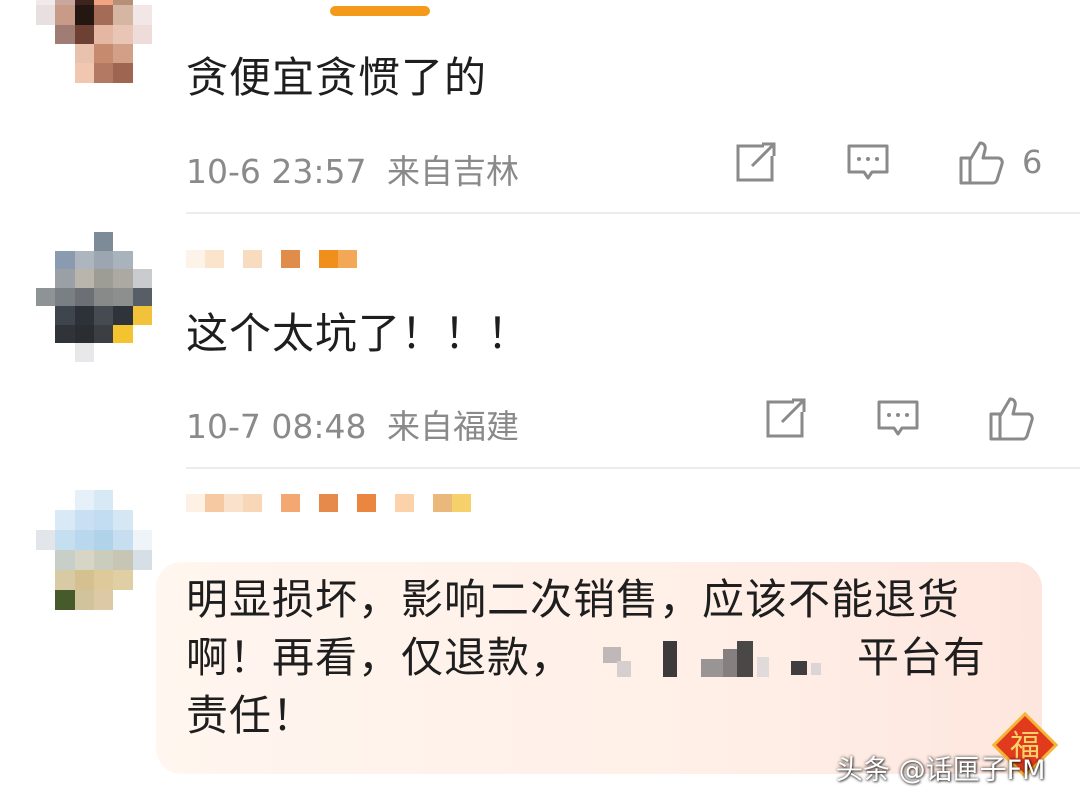 This screenshot has height=803, width=1080. What do you see at coordinates (276, 426) in the screenshot?
I see `comment-time: 10-7 08:48` at bounding box center [276, 426].